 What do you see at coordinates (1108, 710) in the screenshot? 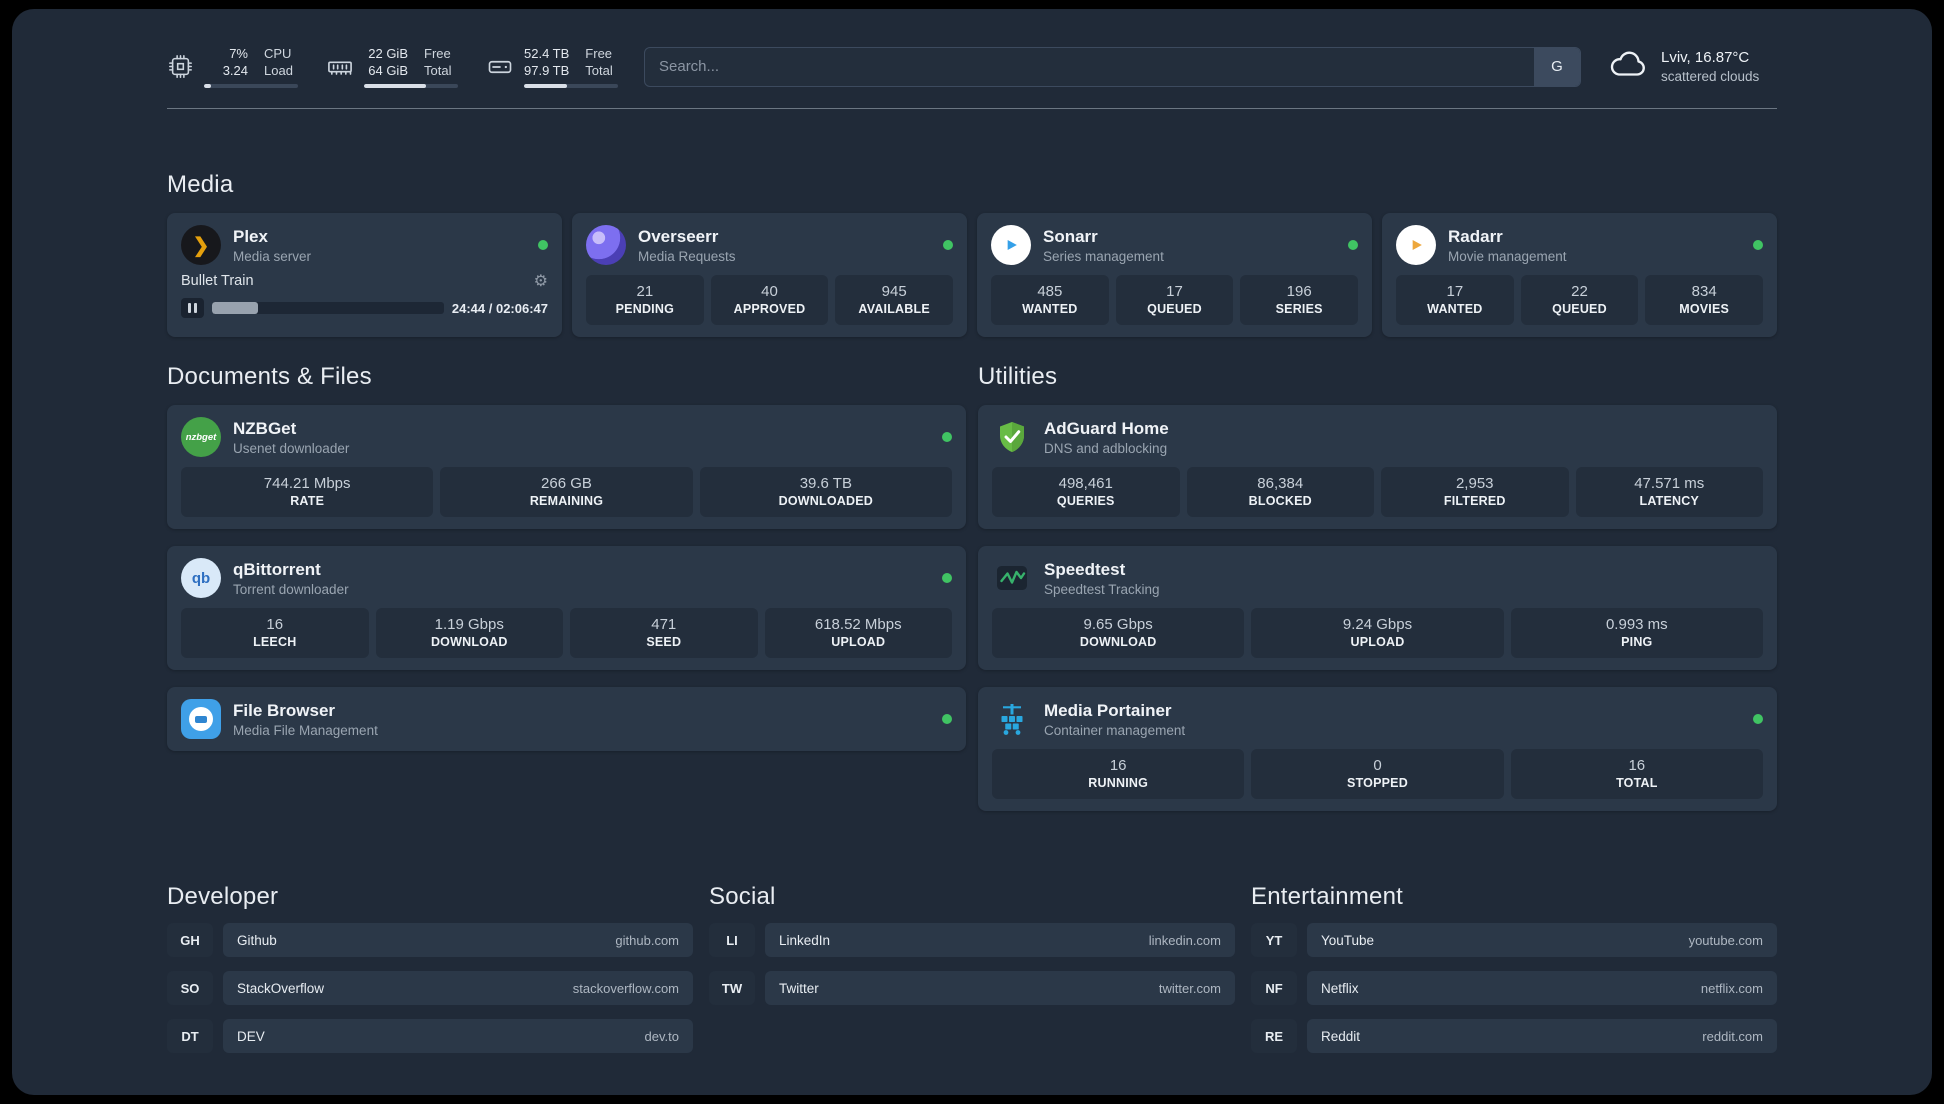
I see `app-name: Media Portainer` at bounding box center [1108, 710].